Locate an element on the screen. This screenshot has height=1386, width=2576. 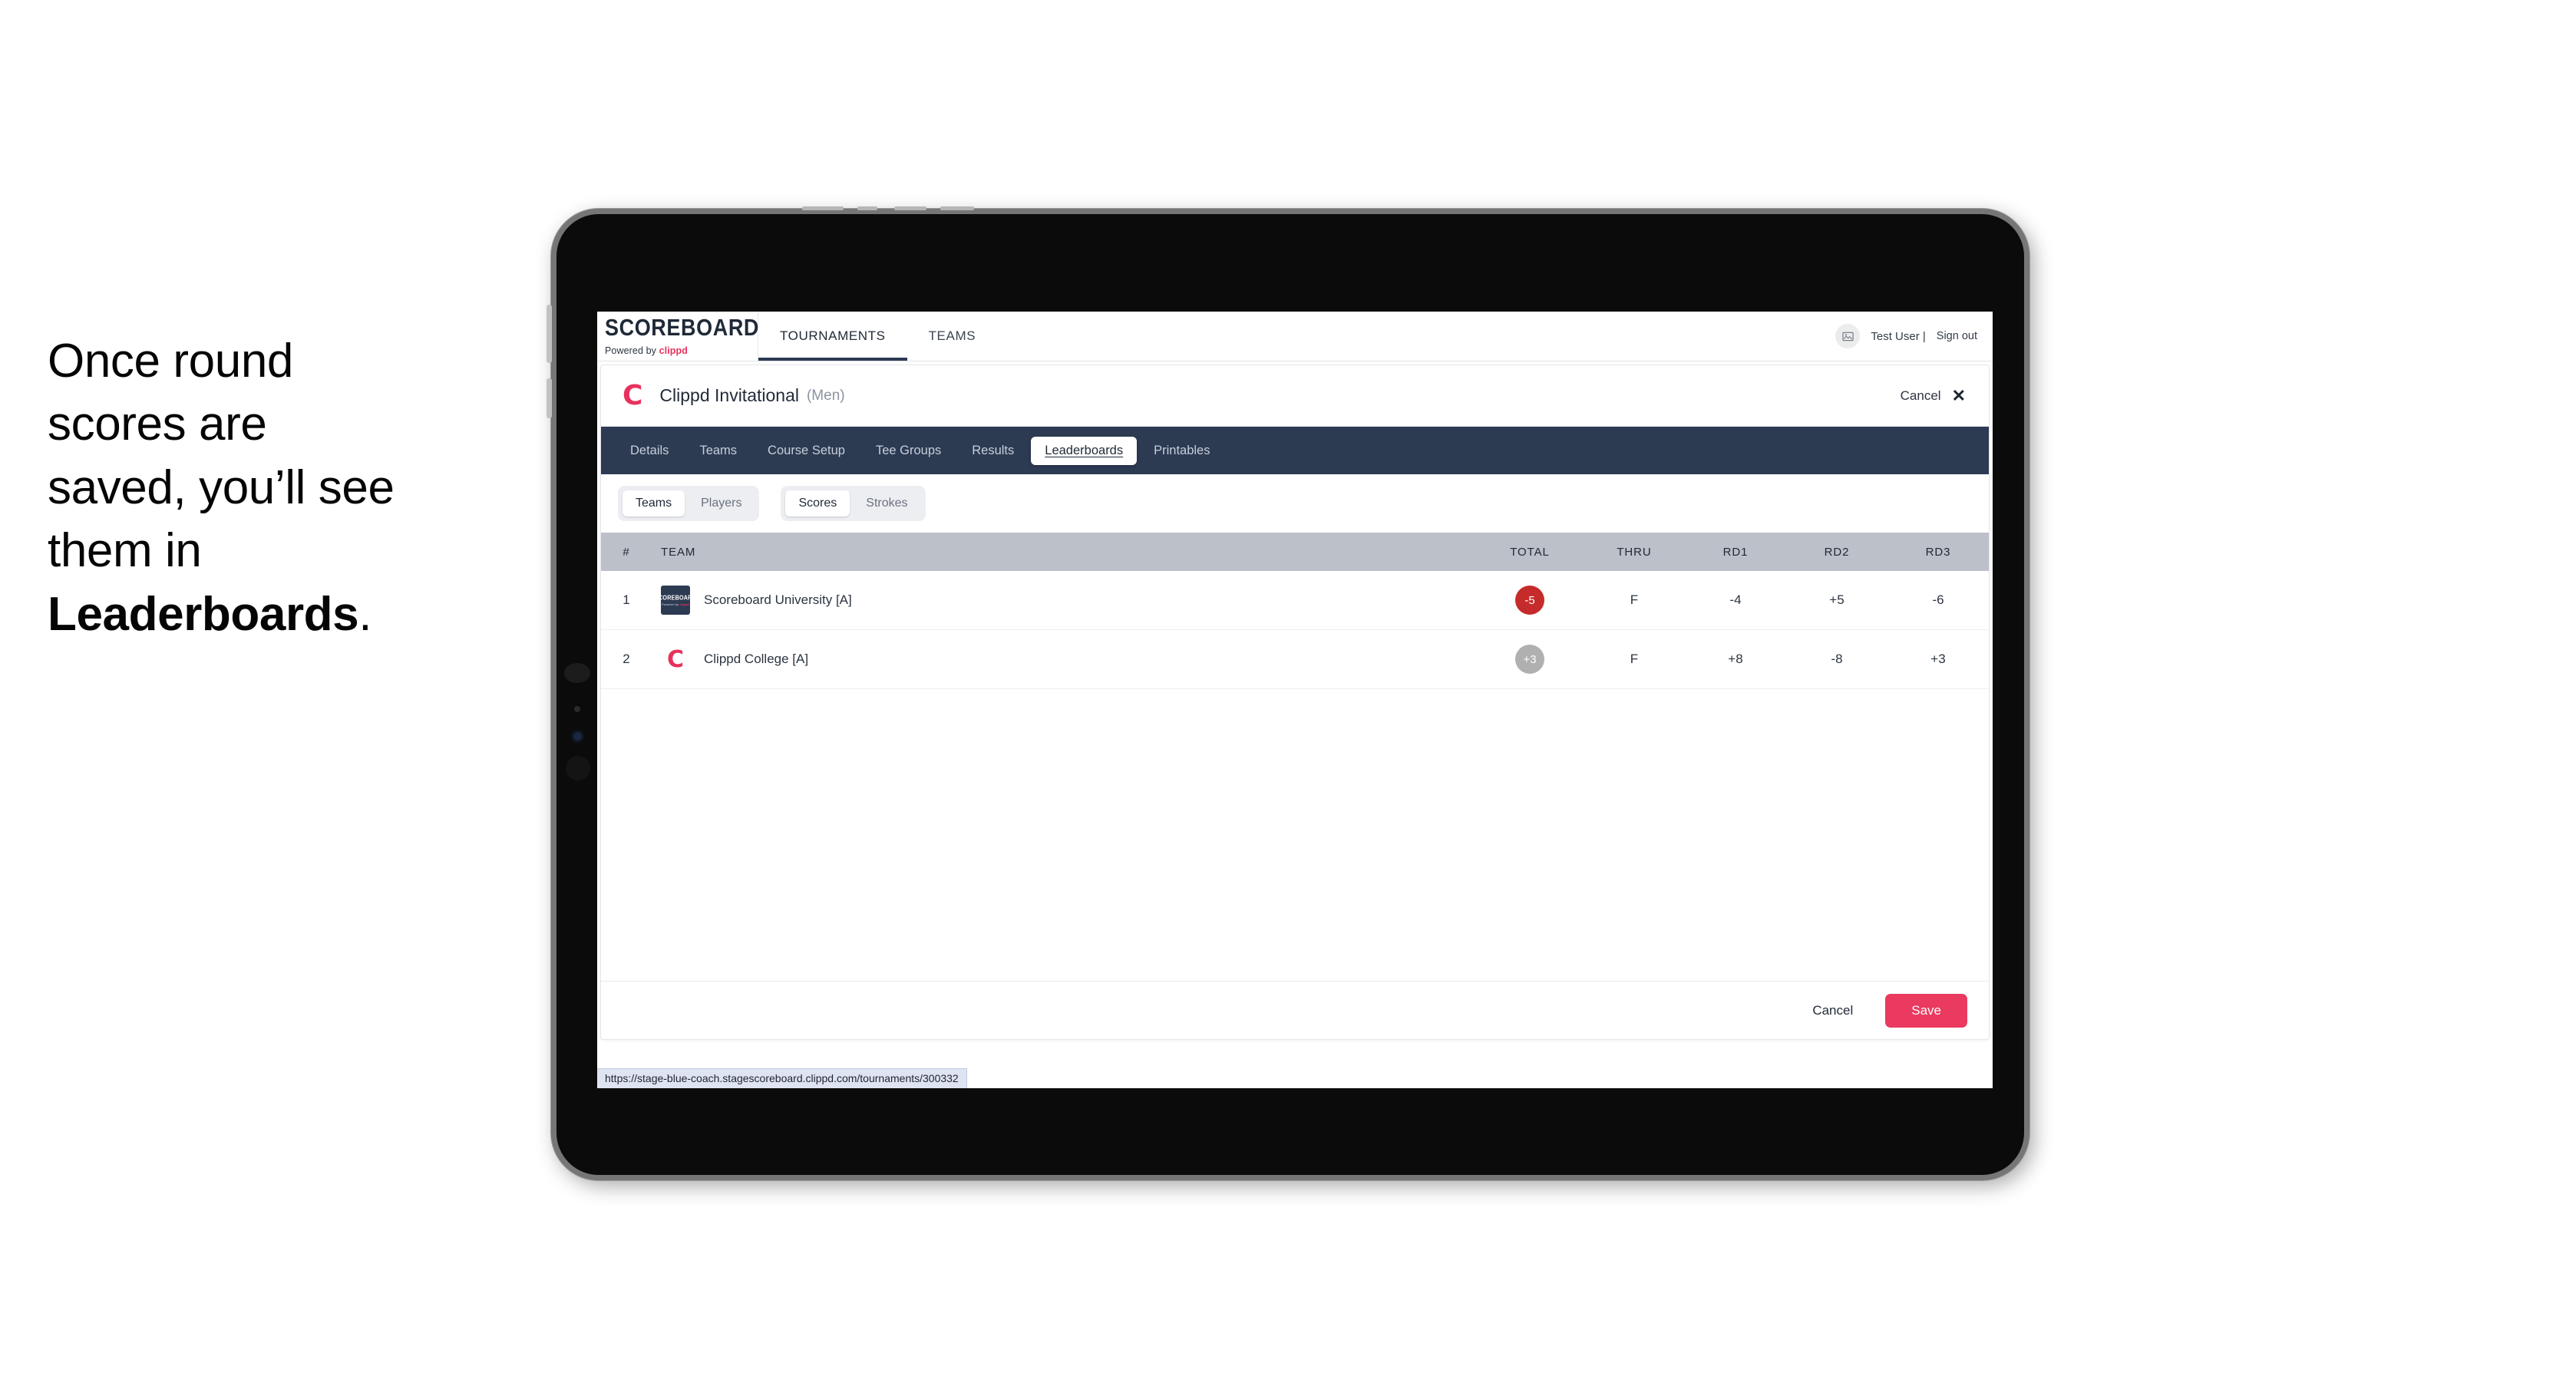
tab-printables: Printables is located at coordinates (1182, 451).